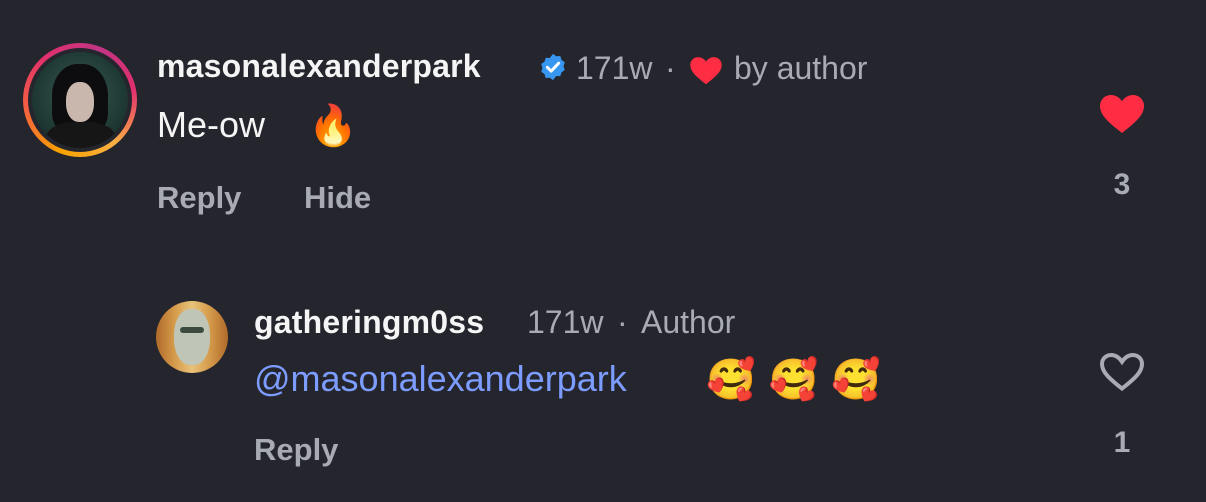 Image resolution: width=1206 pixels, height=502 pixels. Describe the element at coordinates (793, 380) in the screenshot. I see `smiling-hearts-emoji: 🥰 🥰 🥰` at that location.